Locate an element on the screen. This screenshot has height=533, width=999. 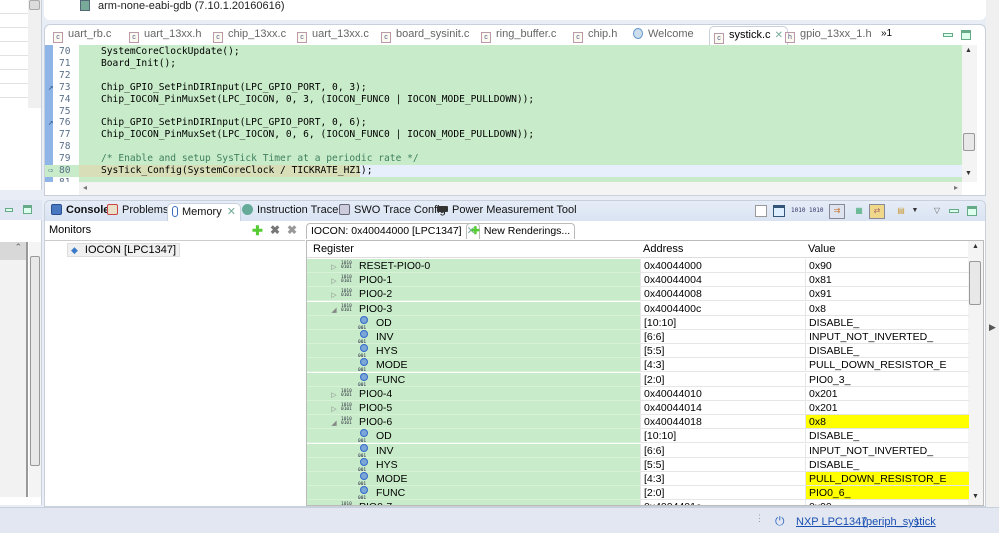
register-name-cell: ▷1010 0101 PIO0-1 is located at coordinates (473, 280).